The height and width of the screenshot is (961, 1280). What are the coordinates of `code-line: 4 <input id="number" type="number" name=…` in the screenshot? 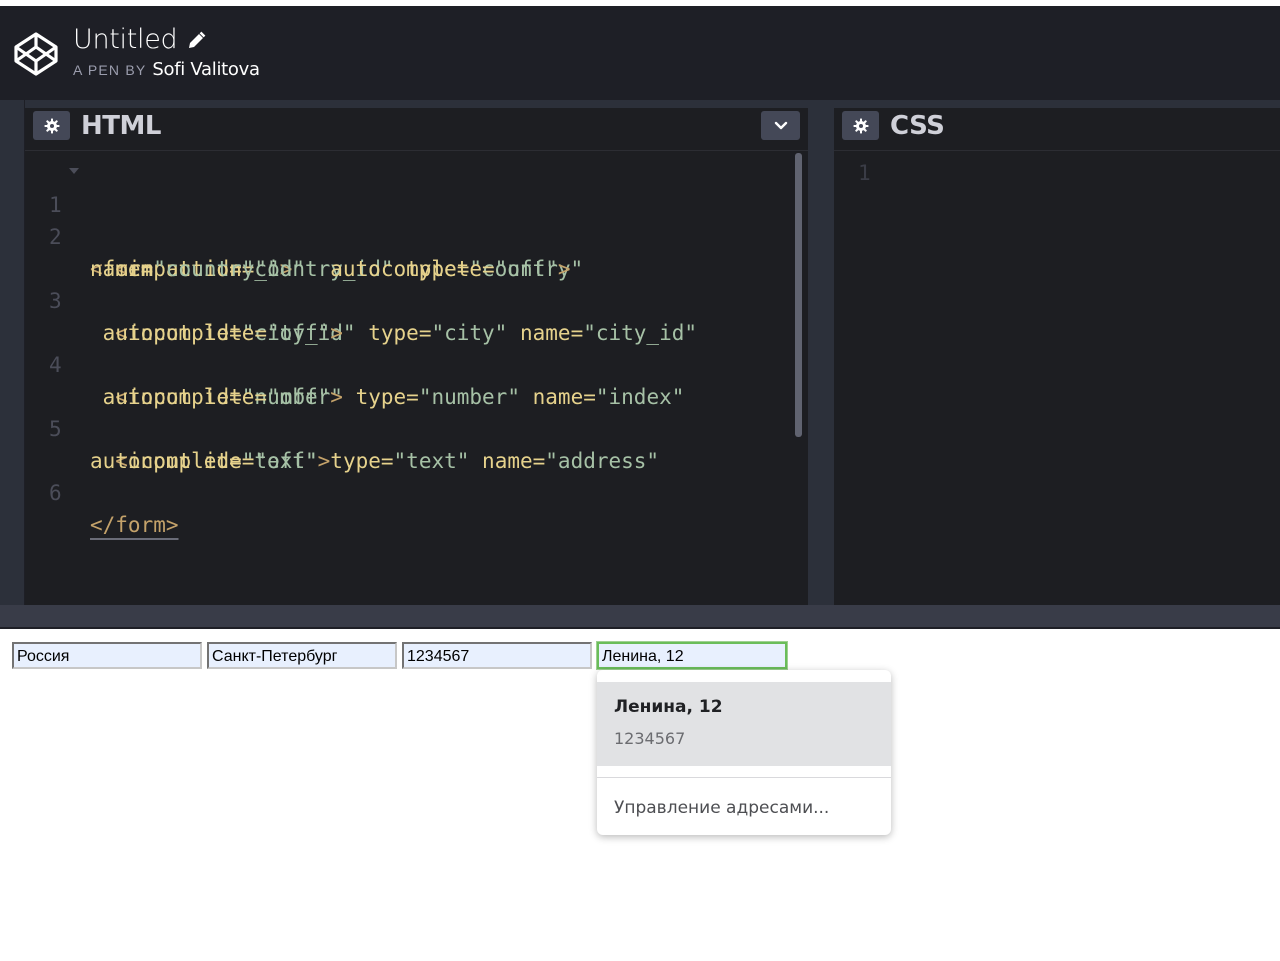 It's located at (416, 363).